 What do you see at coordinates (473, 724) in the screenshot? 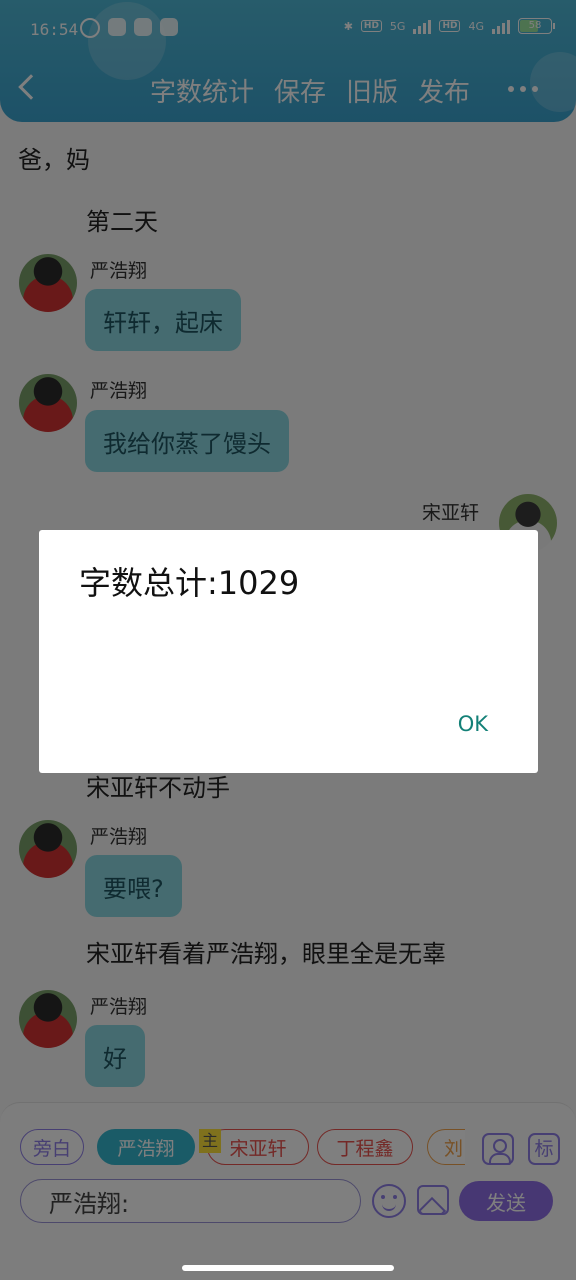
I see `ok-button: OK` at bounding box center [473, 724].